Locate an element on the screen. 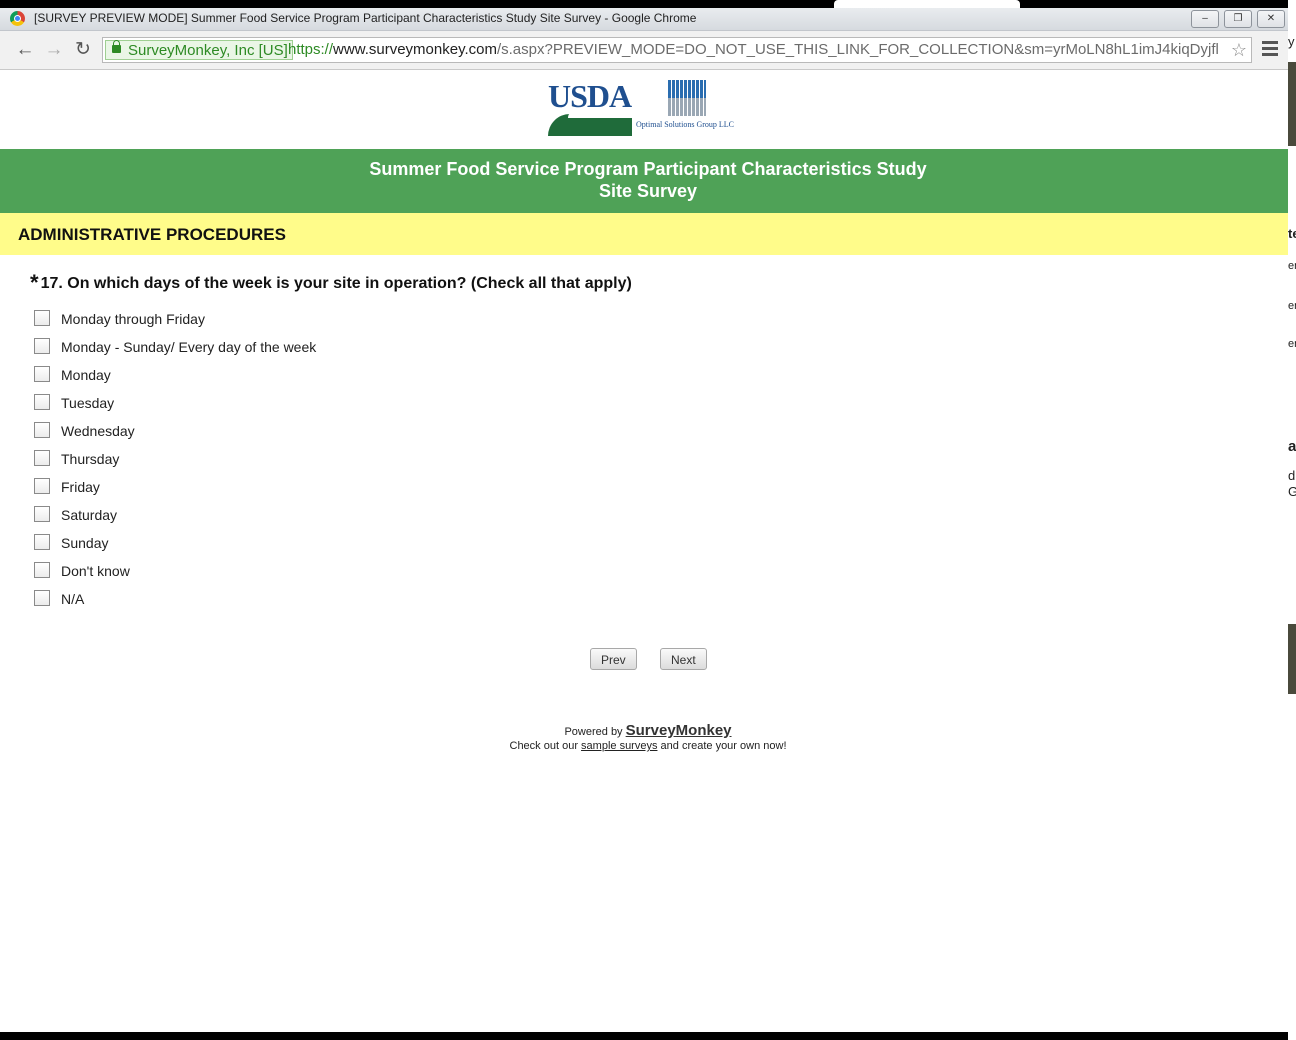  section-title: ADMINISTRATIVE PROCEDURES is located at coordinates (152, 234).